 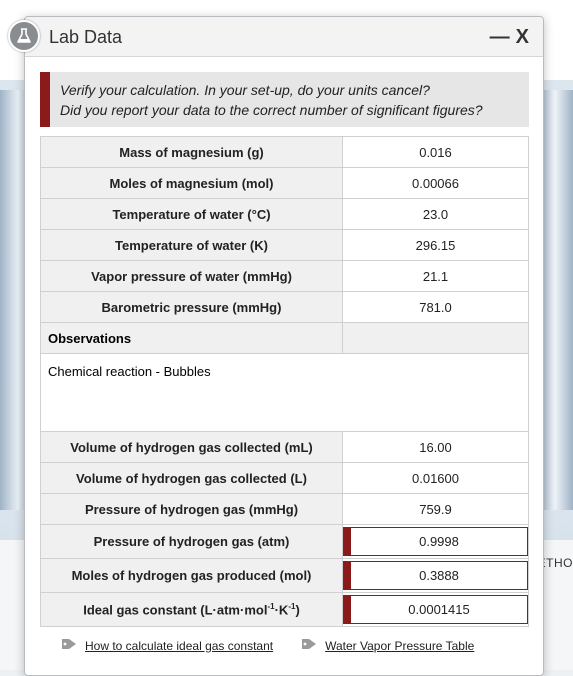 I want to click on row-value: 21.1, so click(x=435, y=276).